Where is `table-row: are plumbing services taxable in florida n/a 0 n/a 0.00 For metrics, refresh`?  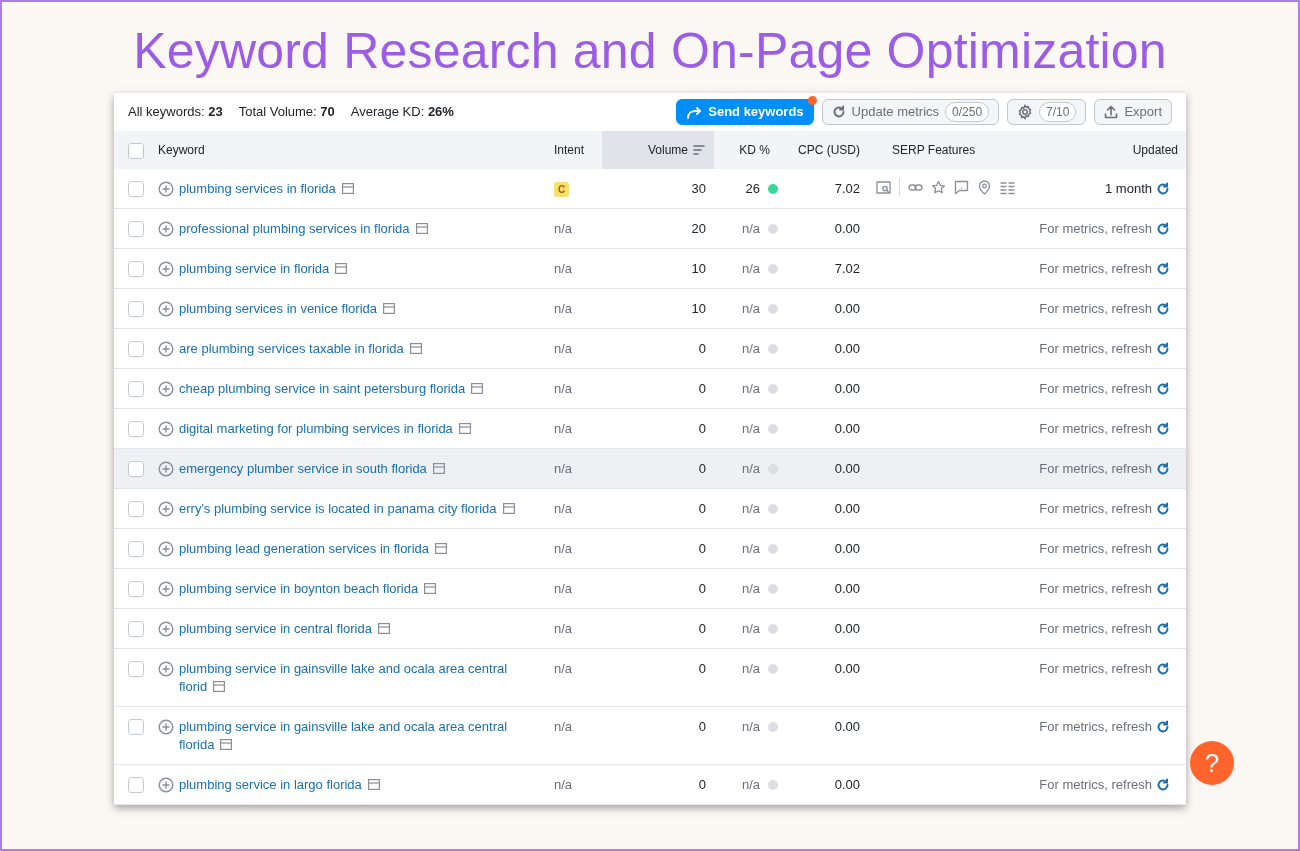
table-row: are plumbing services taxable in florida n/a 0 n/a 0.00 For metrics, refresh is located at coordinates (650, 349).